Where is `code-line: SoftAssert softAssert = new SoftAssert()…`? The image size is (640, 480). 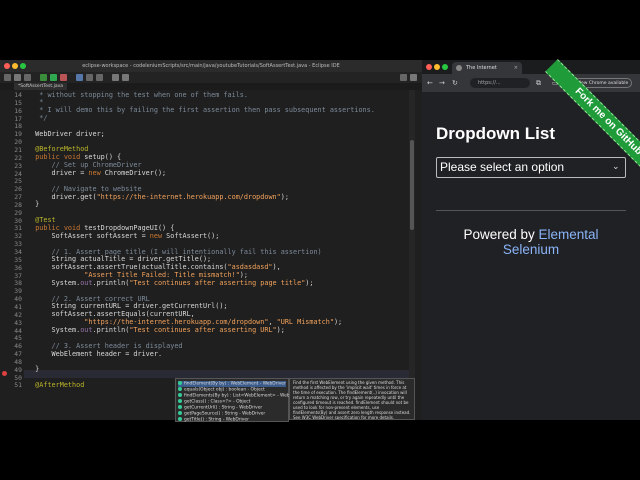
code-line: SoftAssert softAssert = new SoftAssert()… is located at coordinates (123, 236).